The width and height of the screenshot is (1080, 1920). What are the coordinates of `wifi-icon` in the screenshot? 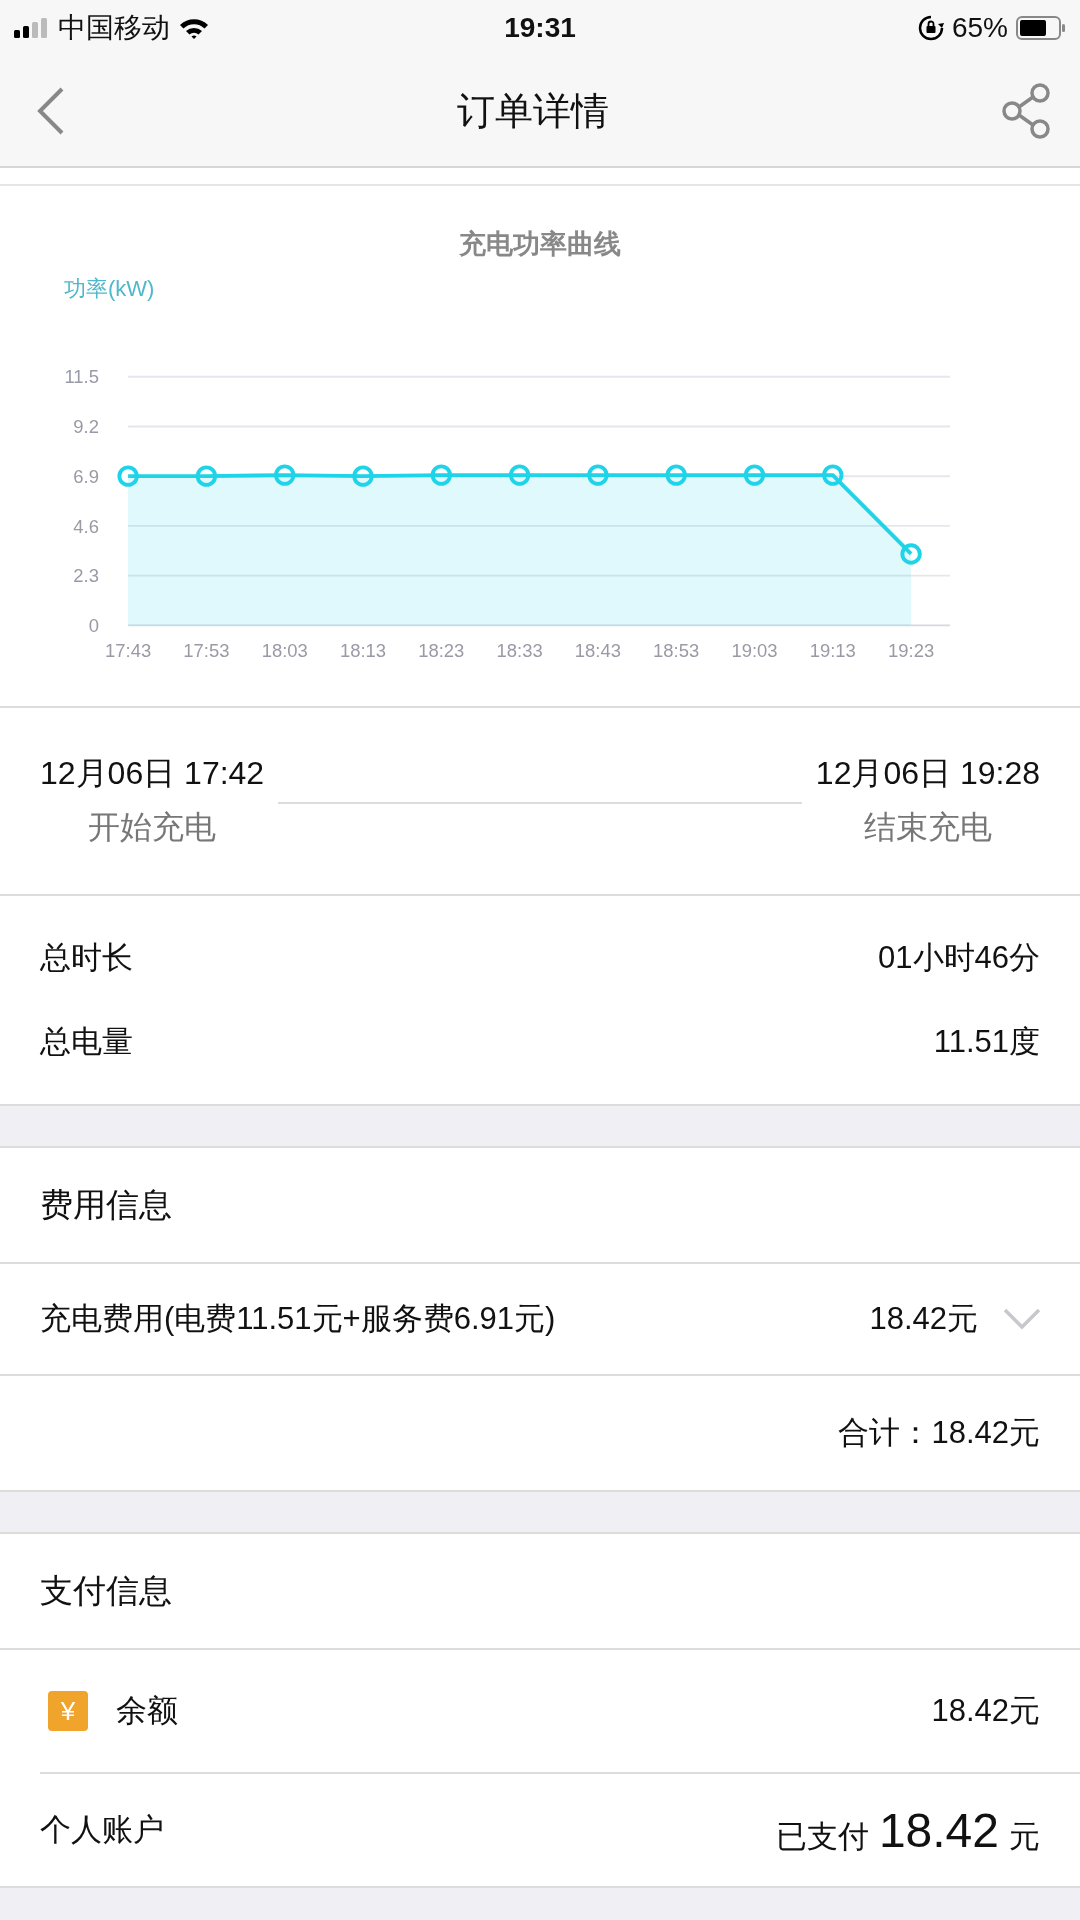 It's located at (194, 28).